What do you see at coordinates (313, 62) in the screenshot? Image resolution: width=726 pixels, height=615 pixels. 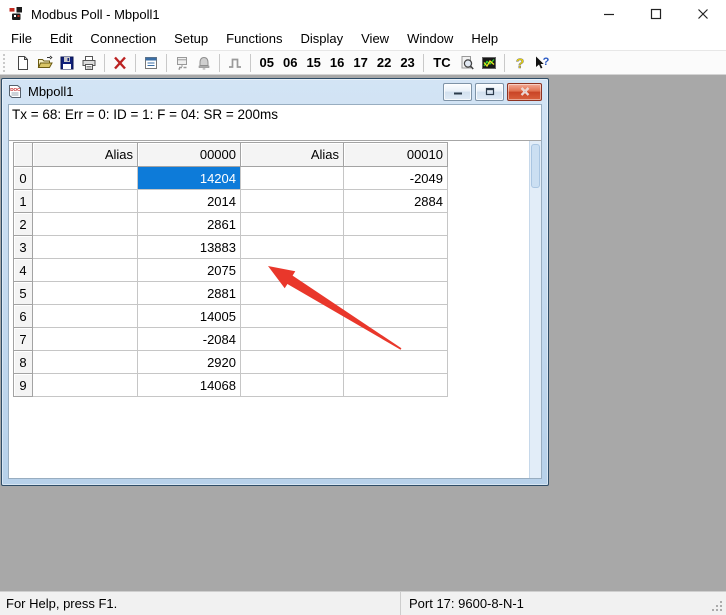 I see `function-15-button: 15` at bounding box center [313, 62].